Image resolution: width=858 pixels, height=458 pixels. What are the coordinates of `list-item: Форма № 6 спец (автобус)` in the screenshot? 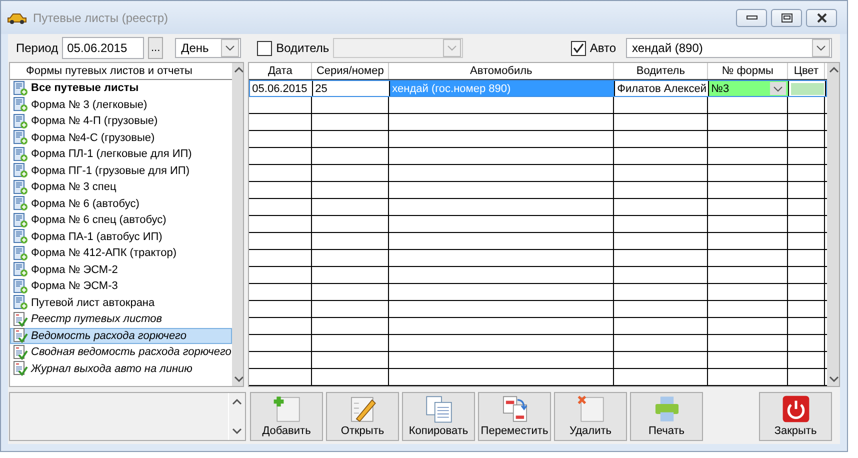 It's located at (121, 220).